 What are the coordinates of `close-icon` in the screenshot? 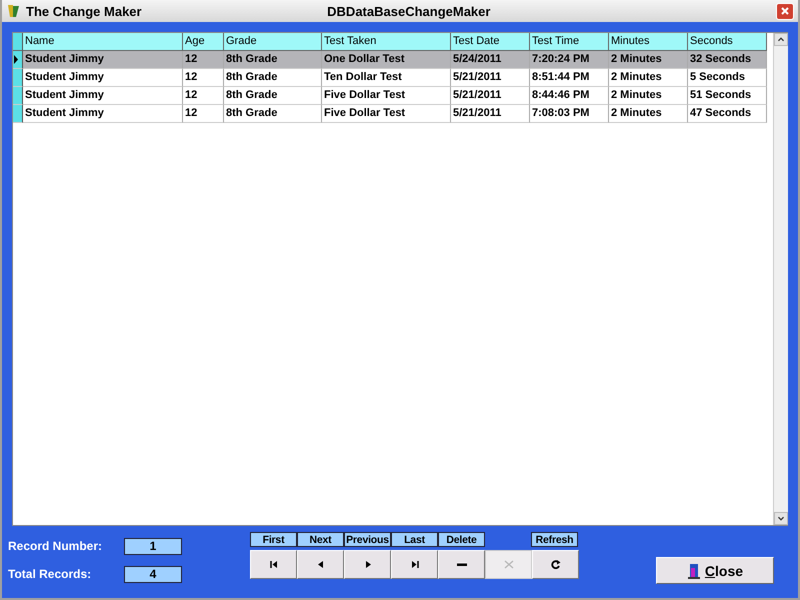 It's located at (785, 11).